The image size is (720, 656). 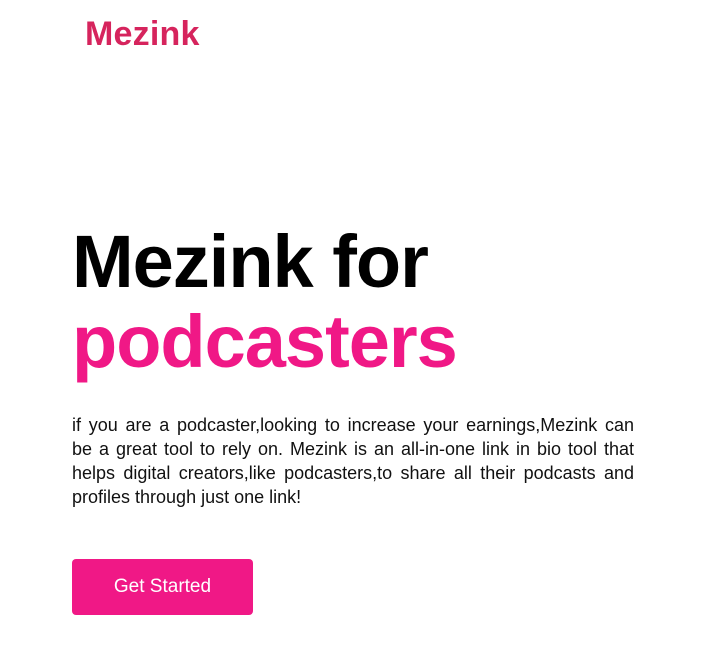 What do you see at coordinates (162, 587) in the screenshot?
I see `get-started-button: Get Started` at bounding box center [162, 587].